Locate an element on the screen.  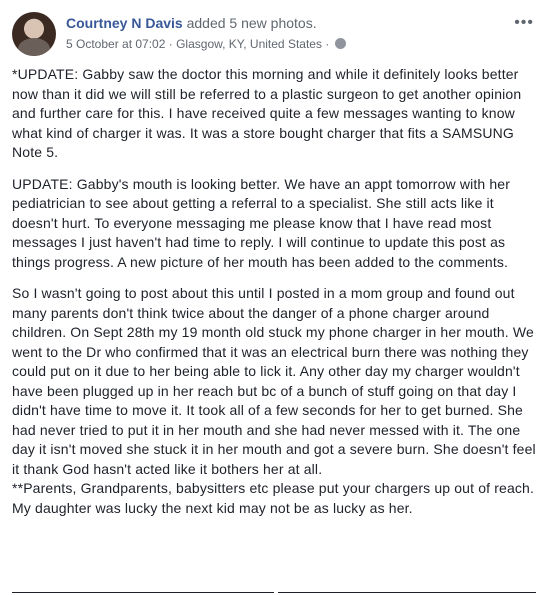
location-link: Glasgow, KY, United States is located at coordinates (249, 44).